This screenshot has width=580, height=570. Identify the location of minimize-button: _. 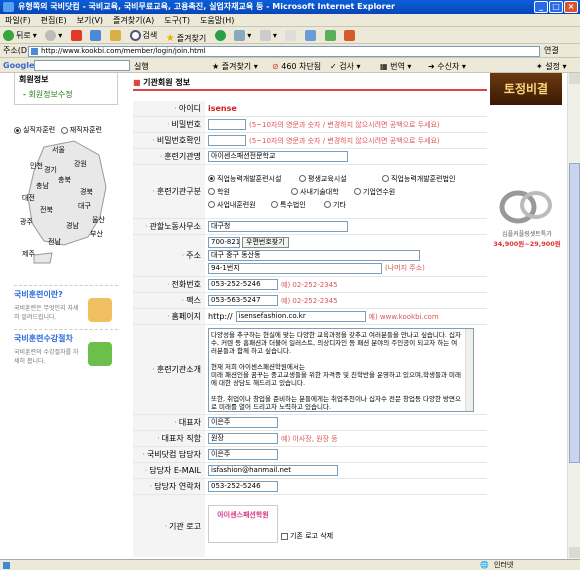
(541, 7).